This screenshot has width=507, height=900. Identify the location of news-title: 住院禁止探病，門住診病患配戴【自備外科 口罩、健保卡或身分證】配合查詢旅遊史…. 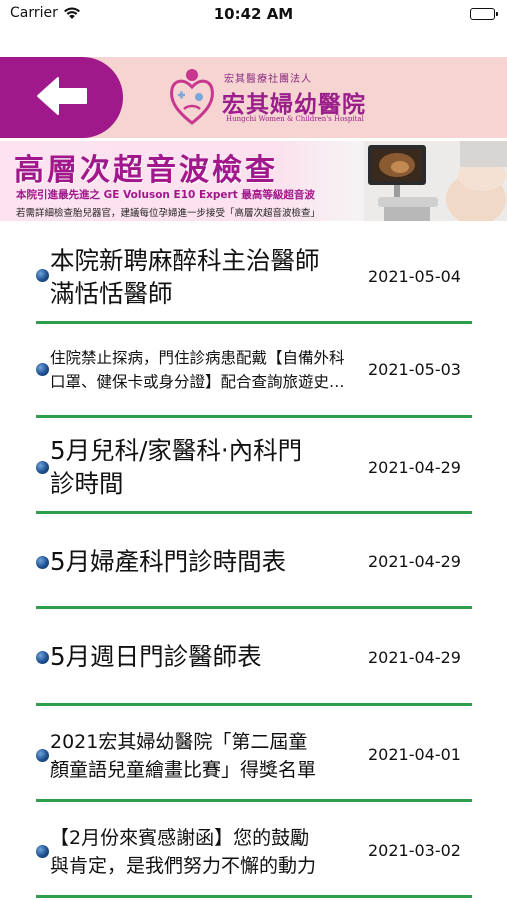
(197, 370).